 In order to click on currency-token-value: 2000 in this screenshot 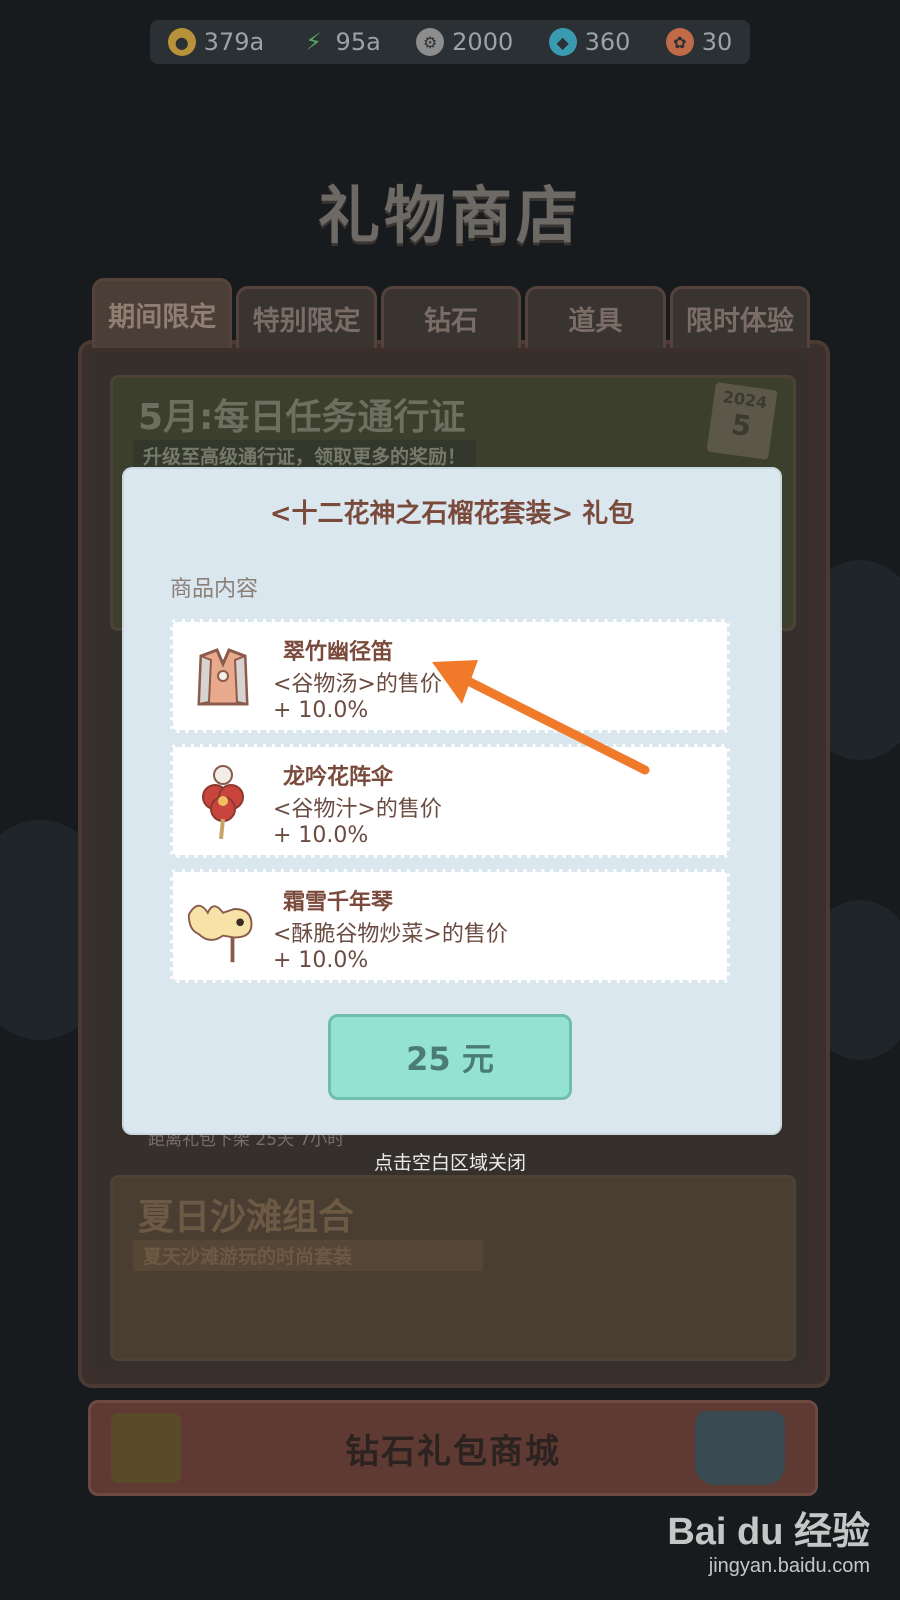, I will do `click(483, 42)`.